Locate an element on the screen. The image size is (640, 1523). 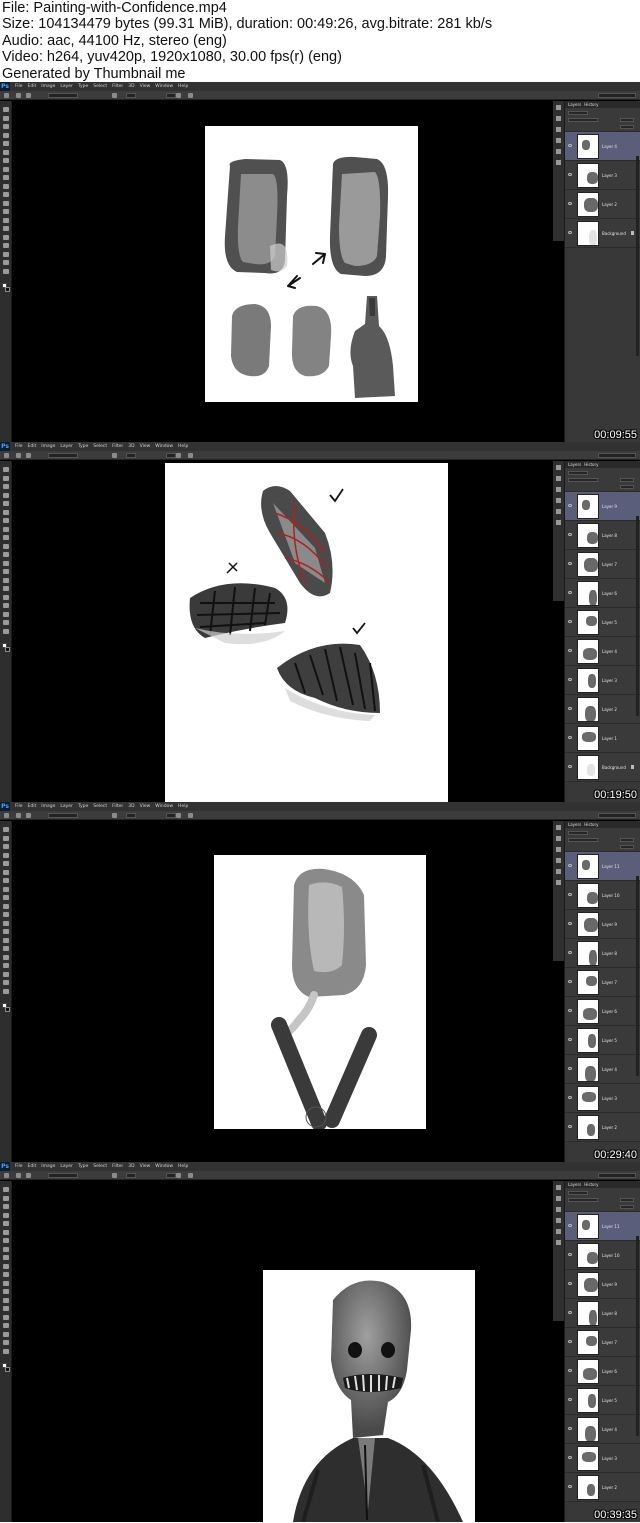
layer-row: Layer 8 is located at coordinates (602, 1313).